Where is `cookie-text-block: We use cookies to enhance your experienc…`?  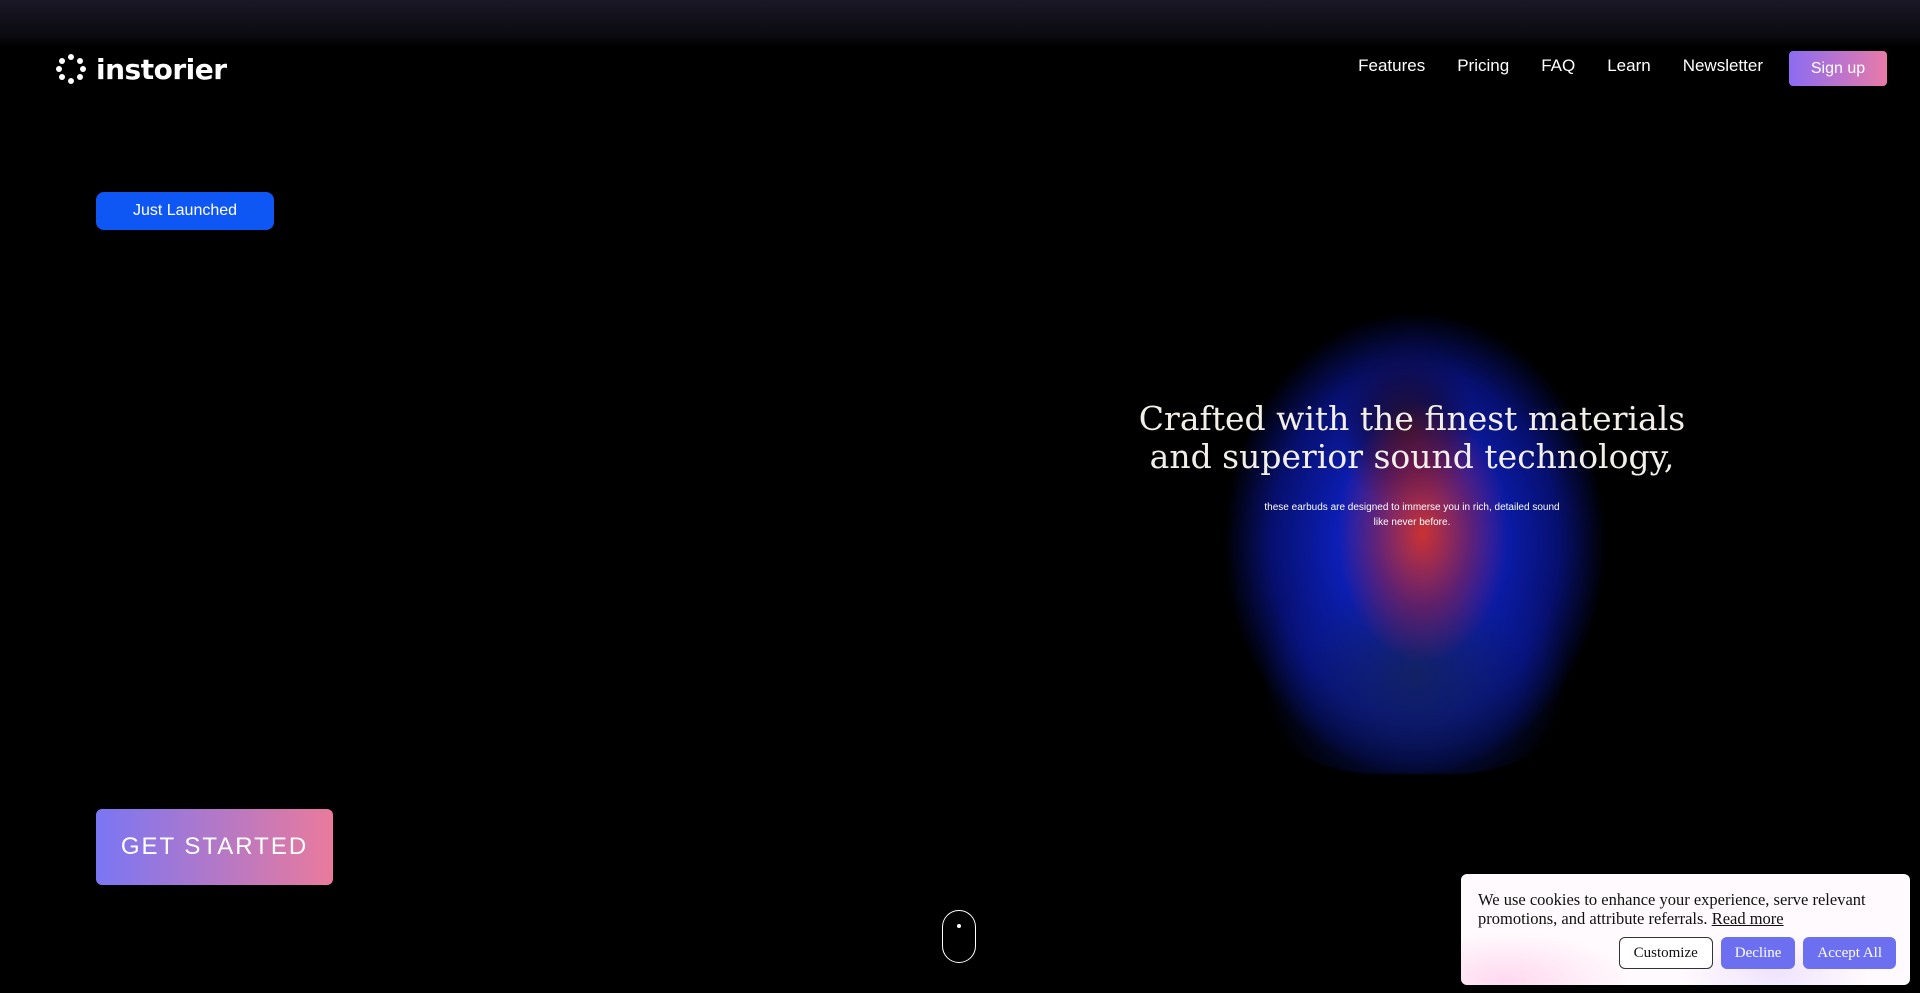 cookie-text-block: We use cookies to enhance your experienc… is located at coordinates (1688, 909).